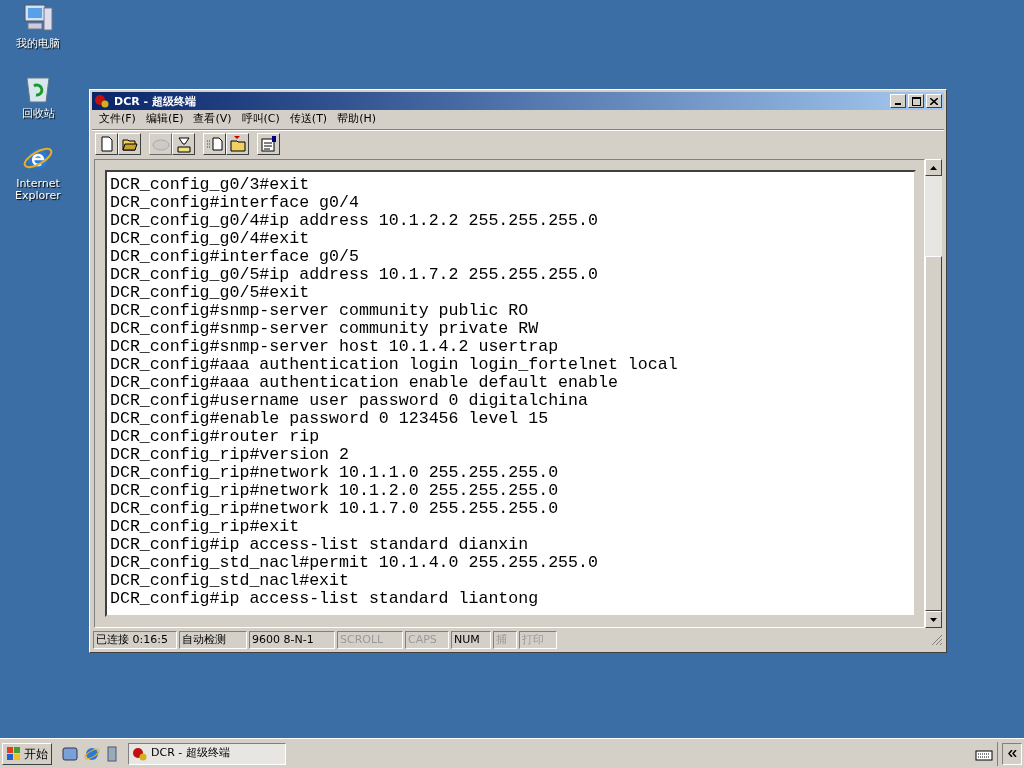 The image size is (1024, 768). What do you see at coordinates (320, 311) in the screenshot?
I see `terminal-line: DCR_config#snmp-server community public RO` at bounding box center [320, 311].